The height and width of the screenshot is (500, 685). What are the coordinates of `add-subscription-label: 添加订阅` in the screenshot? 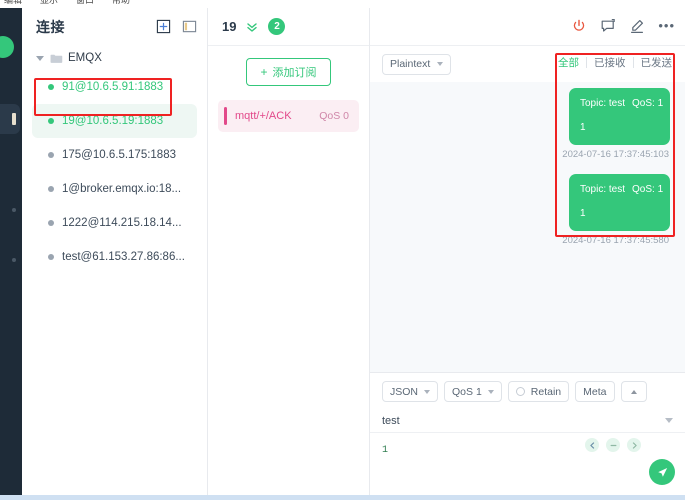 It's located at (294, 73).